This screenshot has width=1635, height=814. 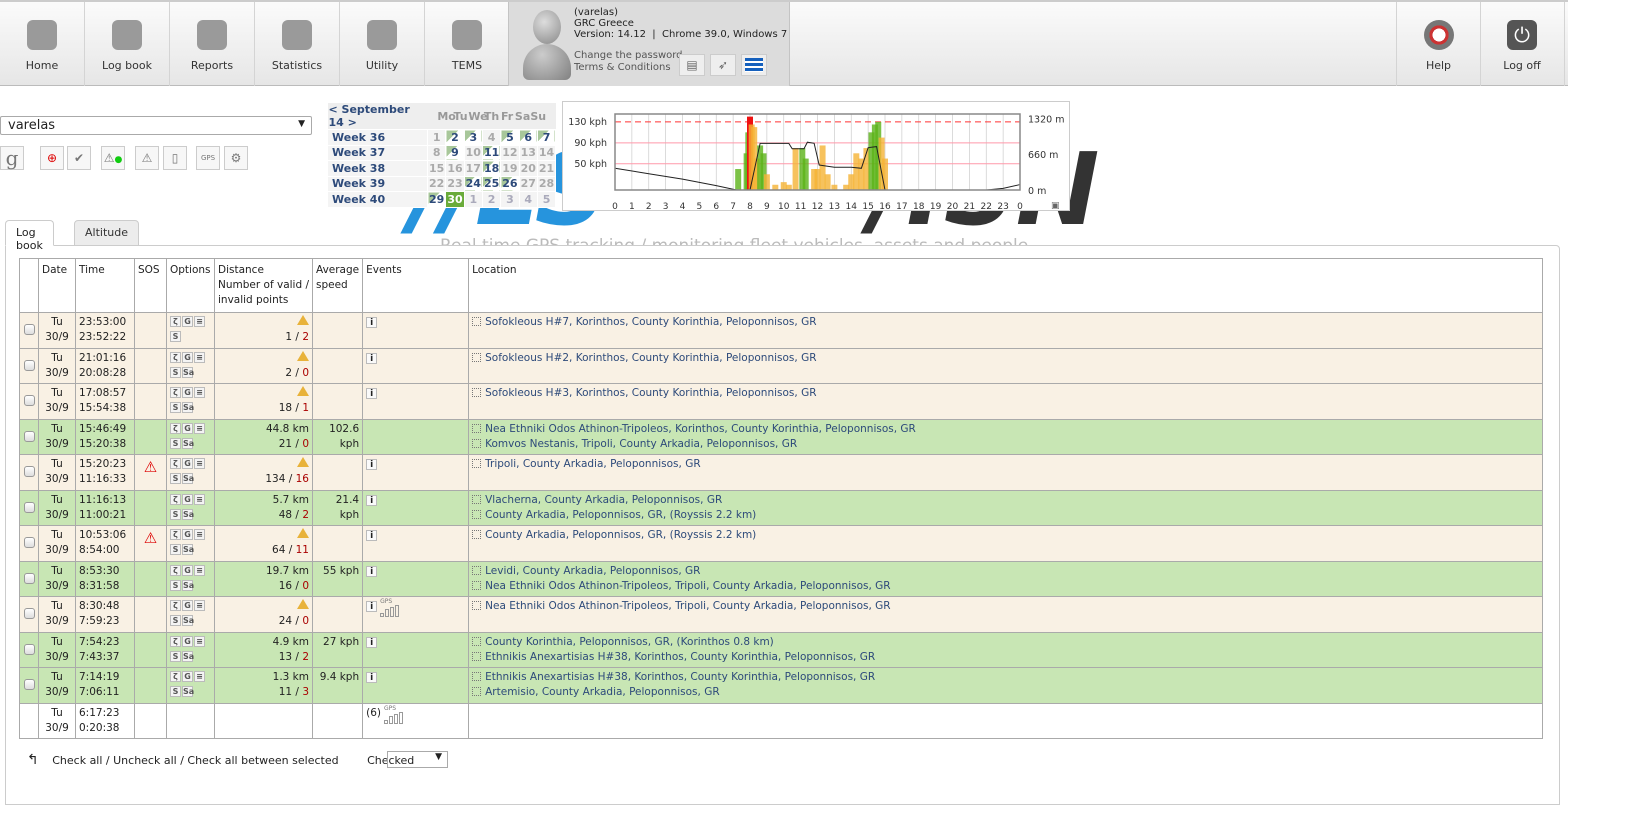 I want to click on vehicle-select: varelas ▼, so click(x=156, y=125).